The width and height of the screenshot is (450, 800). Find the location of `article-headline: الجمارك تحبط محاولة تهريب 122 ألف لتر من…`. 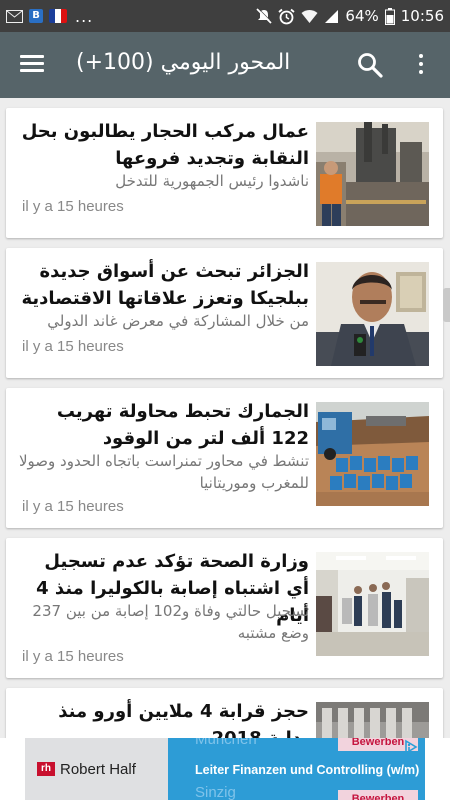

article-headline: الجمارك تحبط محاولة تهريب 122 ألف لتر من… is located at coordinates (182, 425).